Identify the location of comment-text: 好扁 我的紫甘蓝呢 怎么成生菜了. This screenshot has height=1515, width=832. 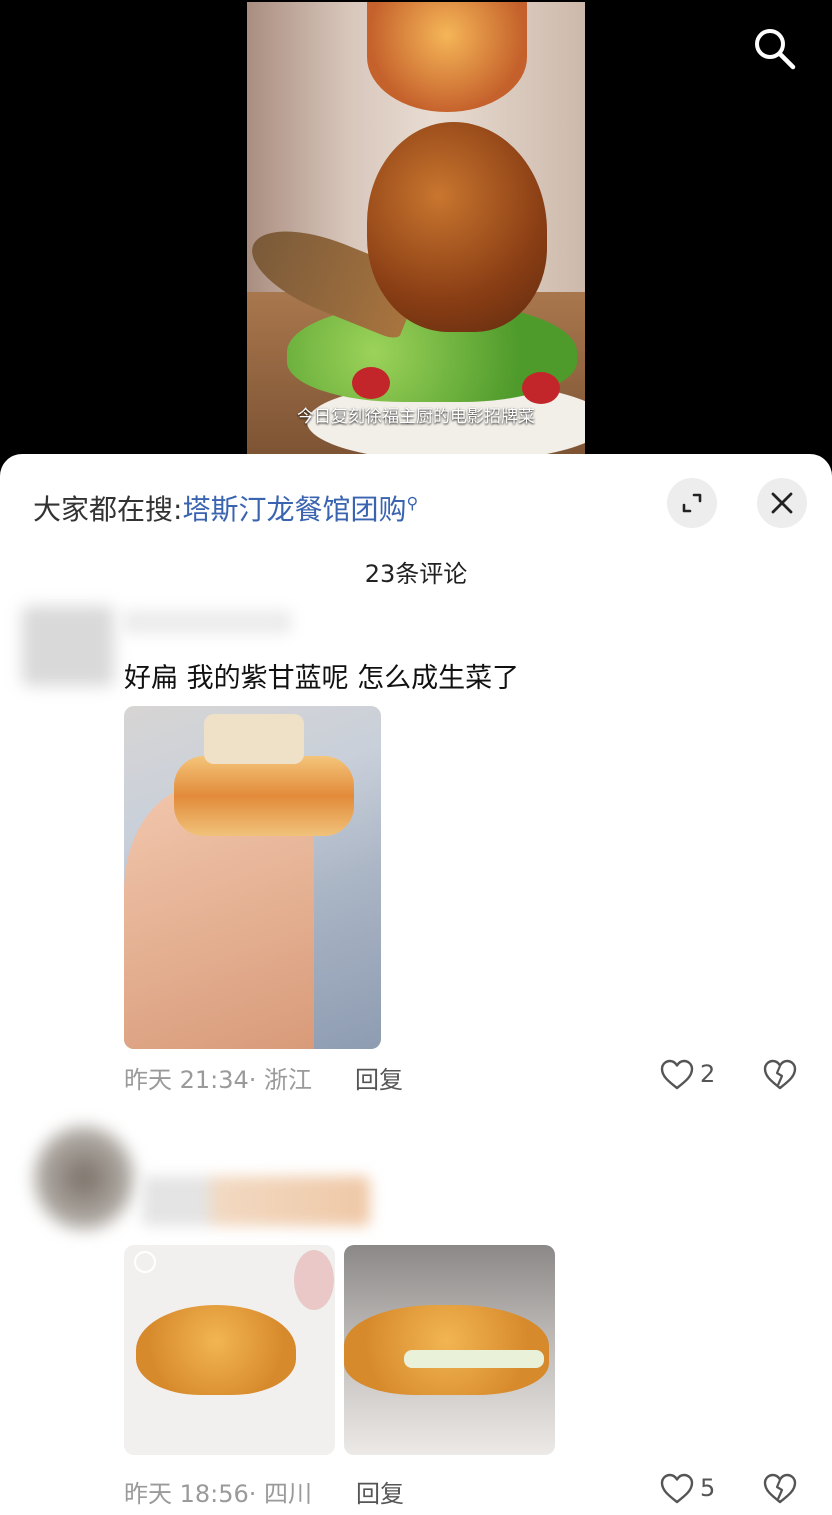
(322, 678).